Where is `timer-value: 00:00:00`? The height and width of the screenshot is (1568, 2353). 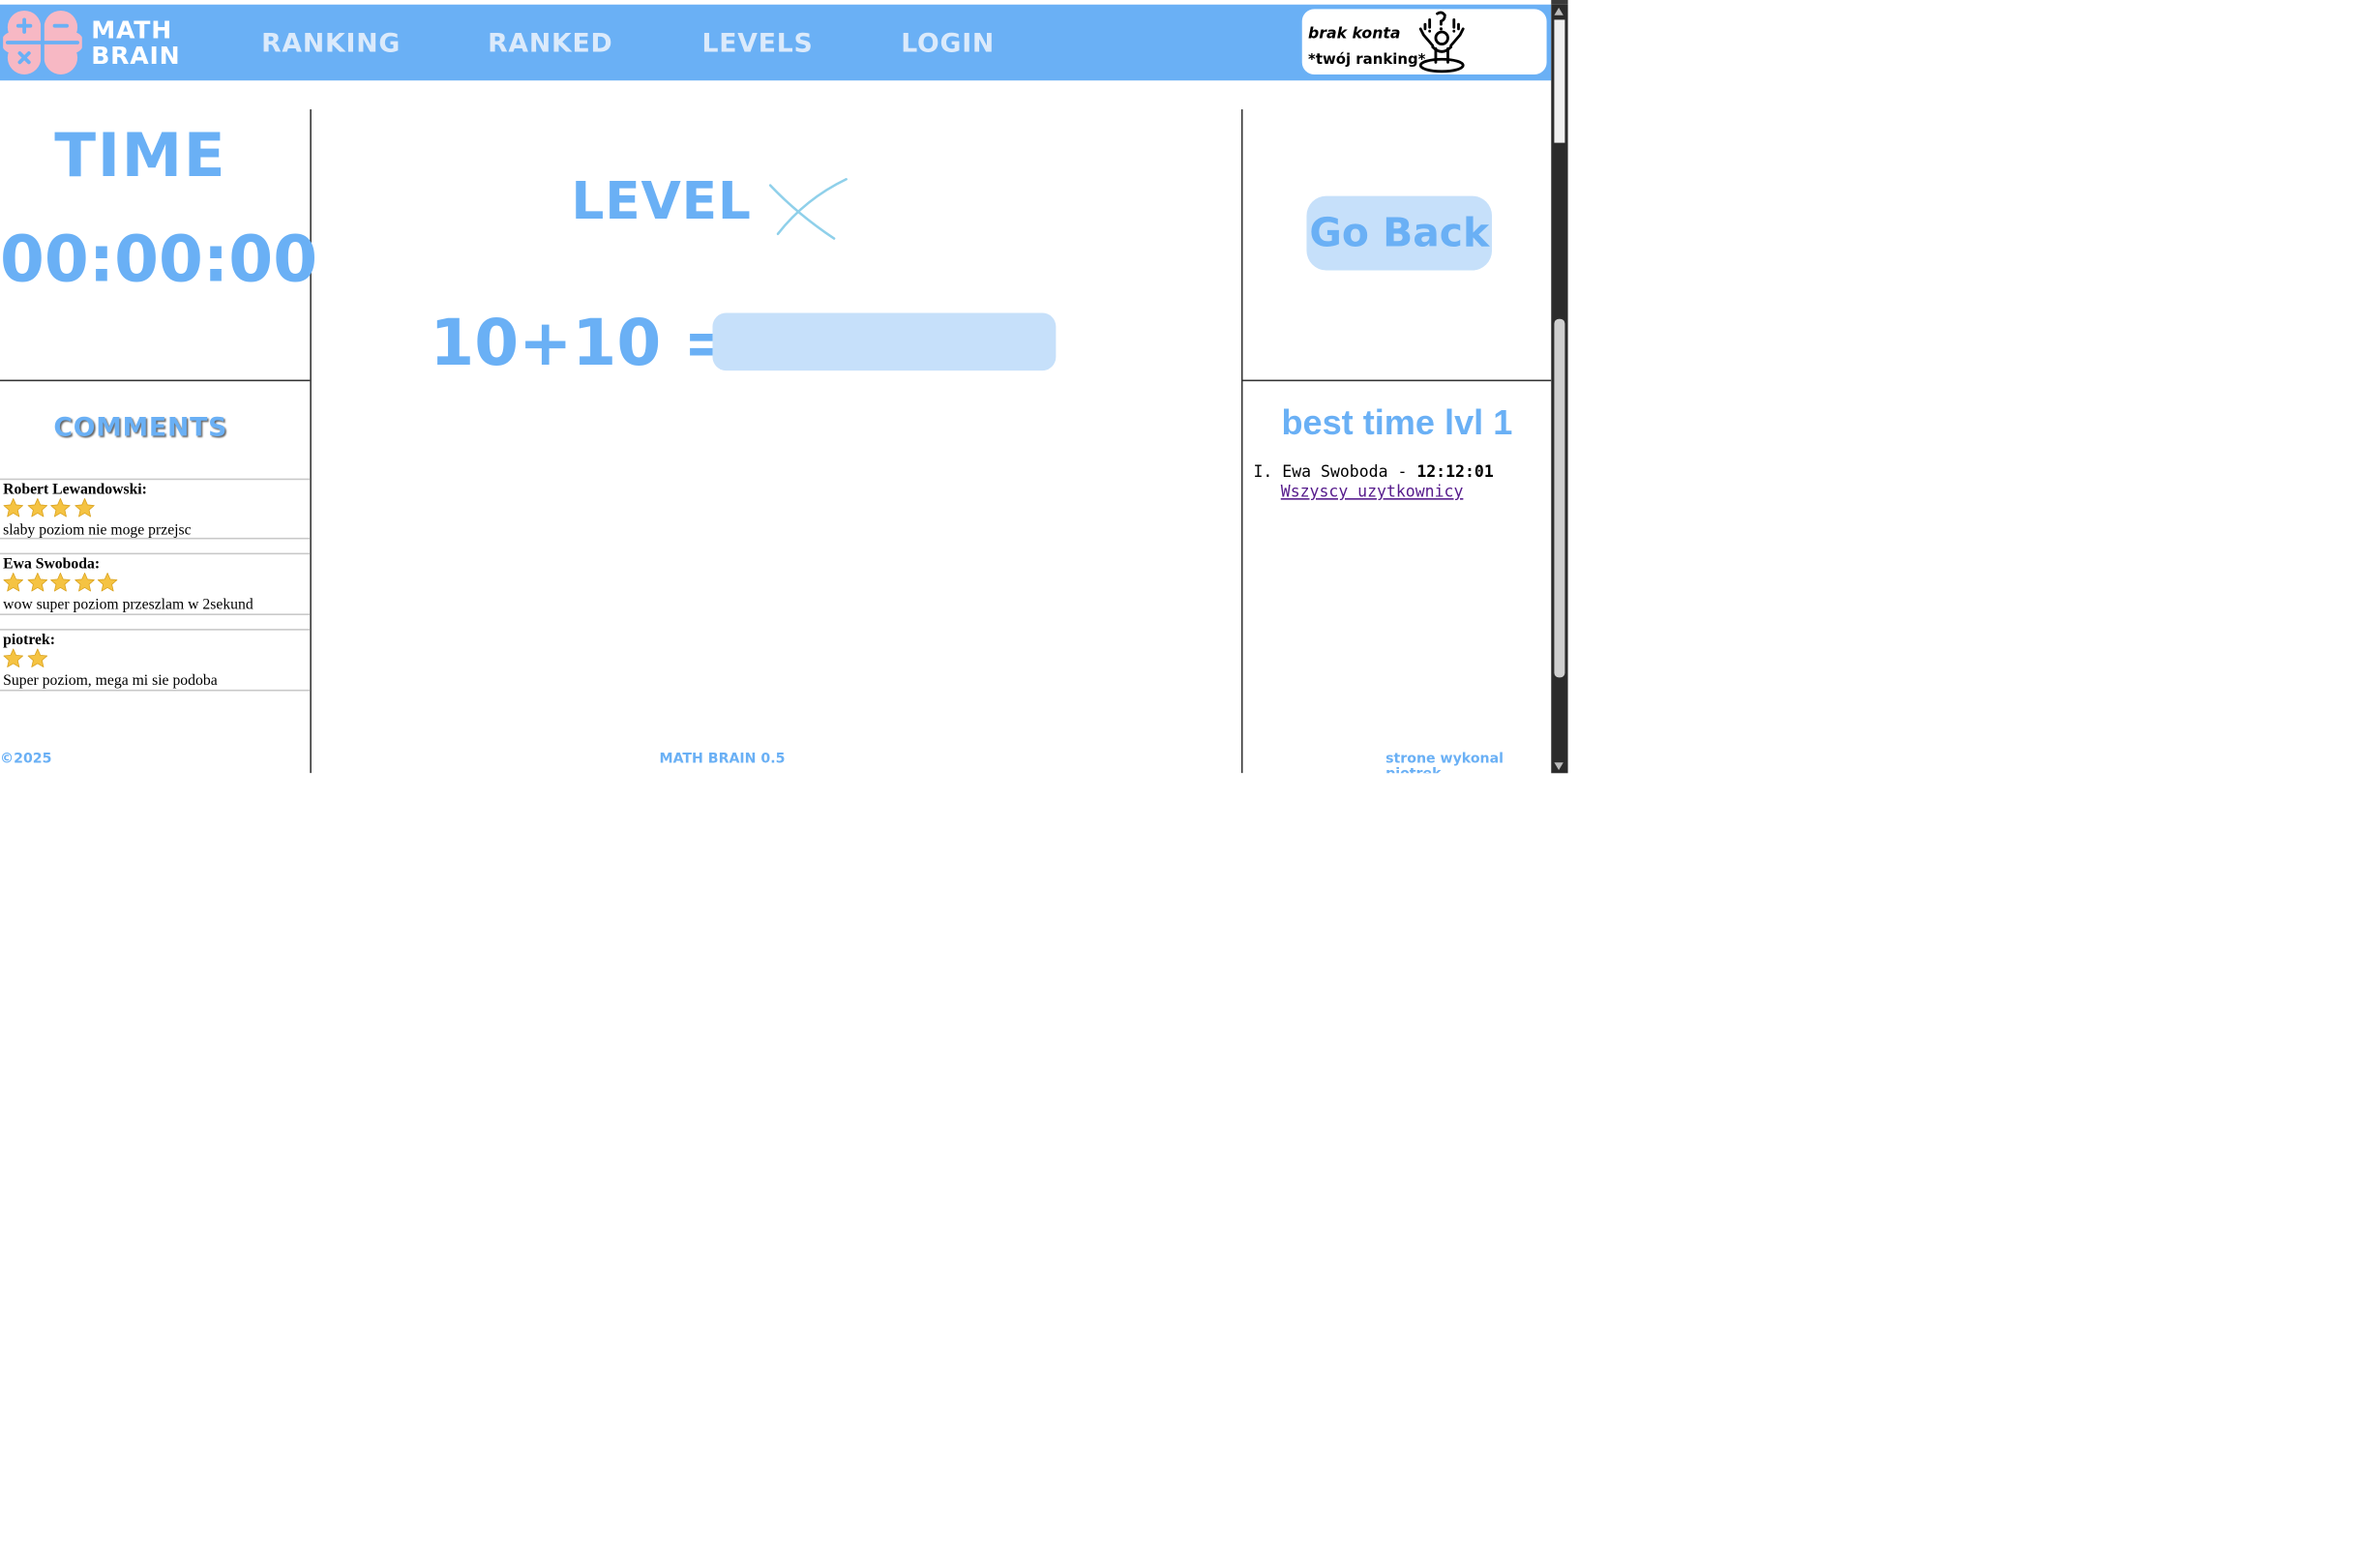 timer-value: 00:00:00 is located at coordinates (159, 259).